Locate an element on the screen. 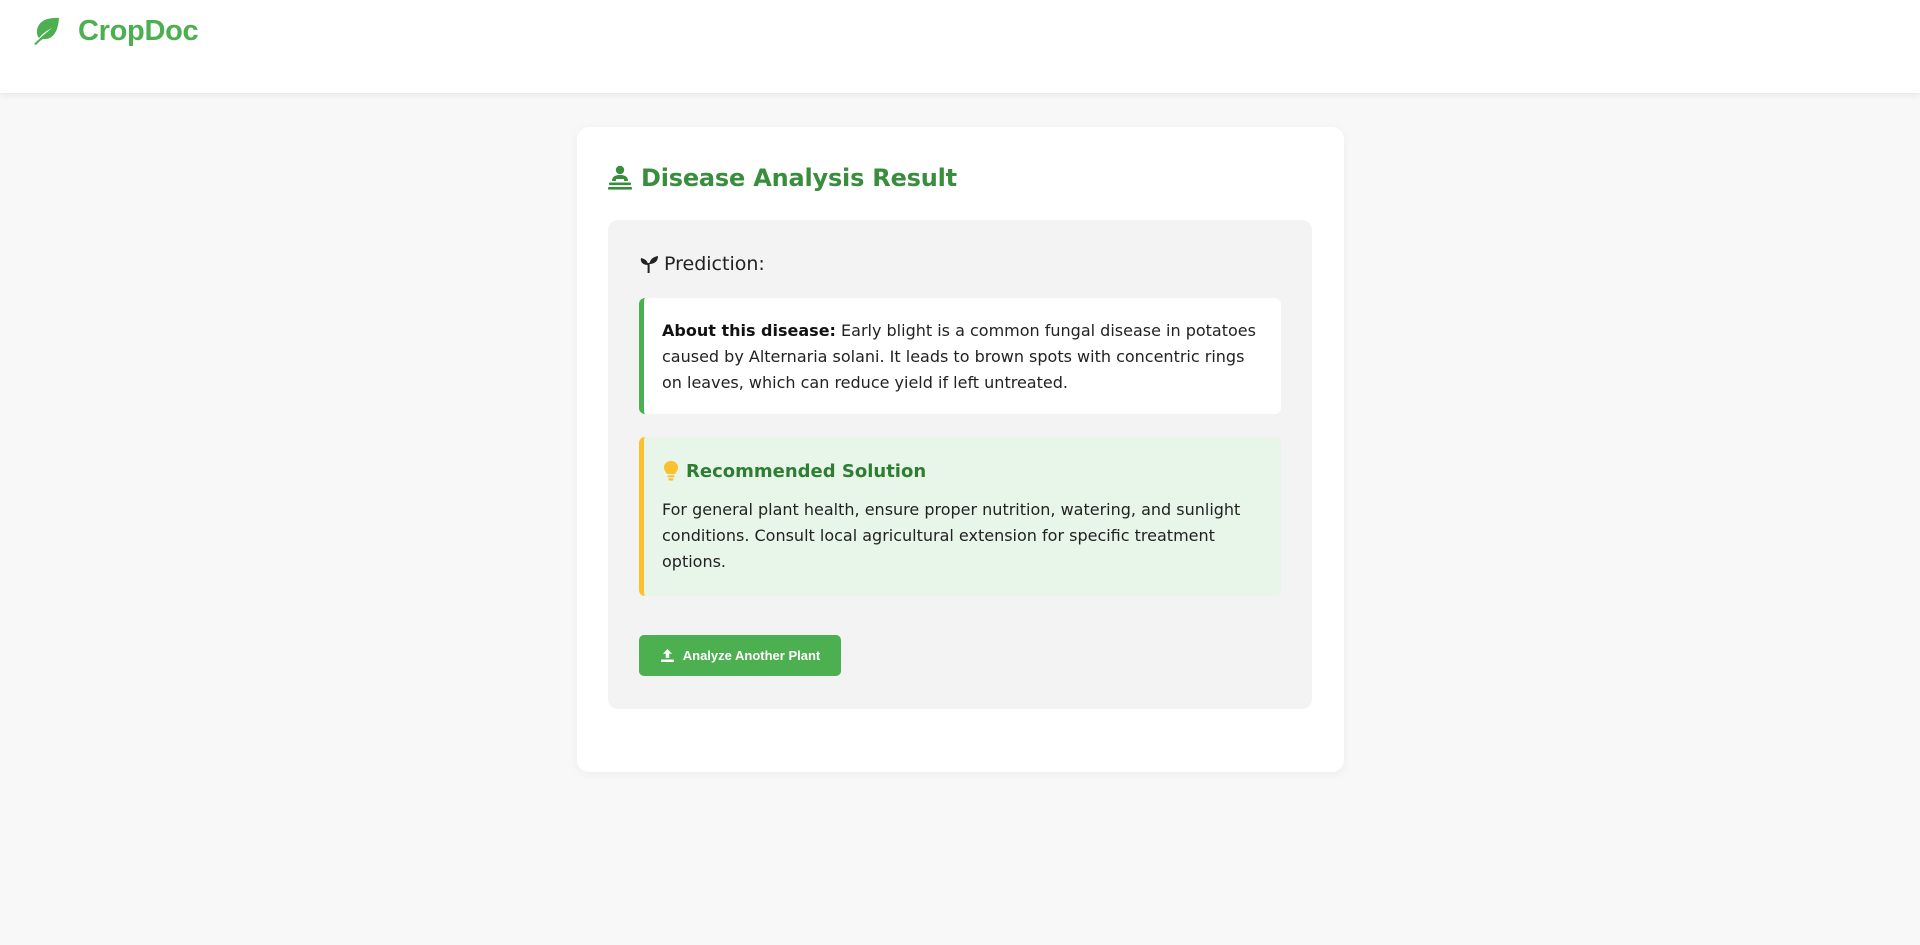  analyze-another-plant-button: Analyze Another Plant is located at coordinates (740, 655).